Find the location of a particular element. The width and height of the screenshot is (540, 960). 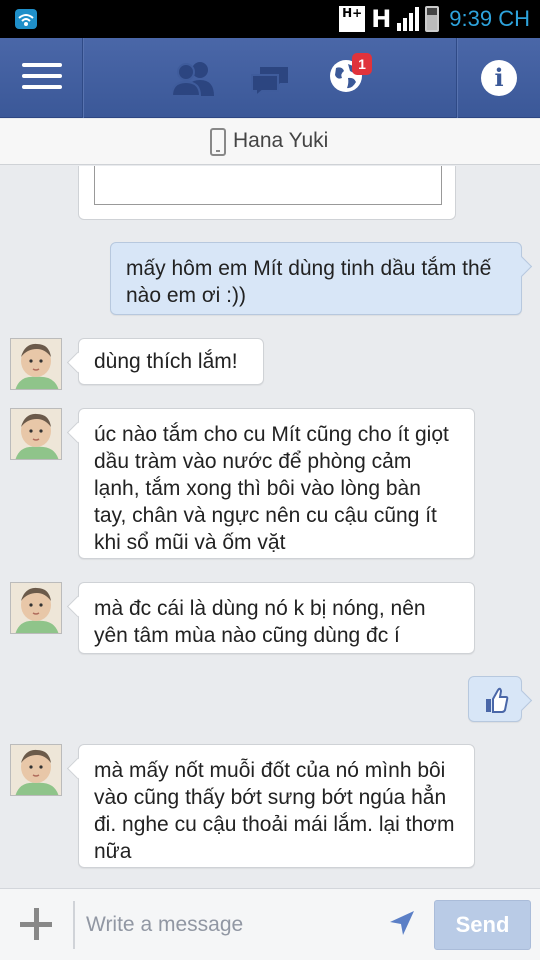

location-arrow-icon is located at coordinates (402, 925).